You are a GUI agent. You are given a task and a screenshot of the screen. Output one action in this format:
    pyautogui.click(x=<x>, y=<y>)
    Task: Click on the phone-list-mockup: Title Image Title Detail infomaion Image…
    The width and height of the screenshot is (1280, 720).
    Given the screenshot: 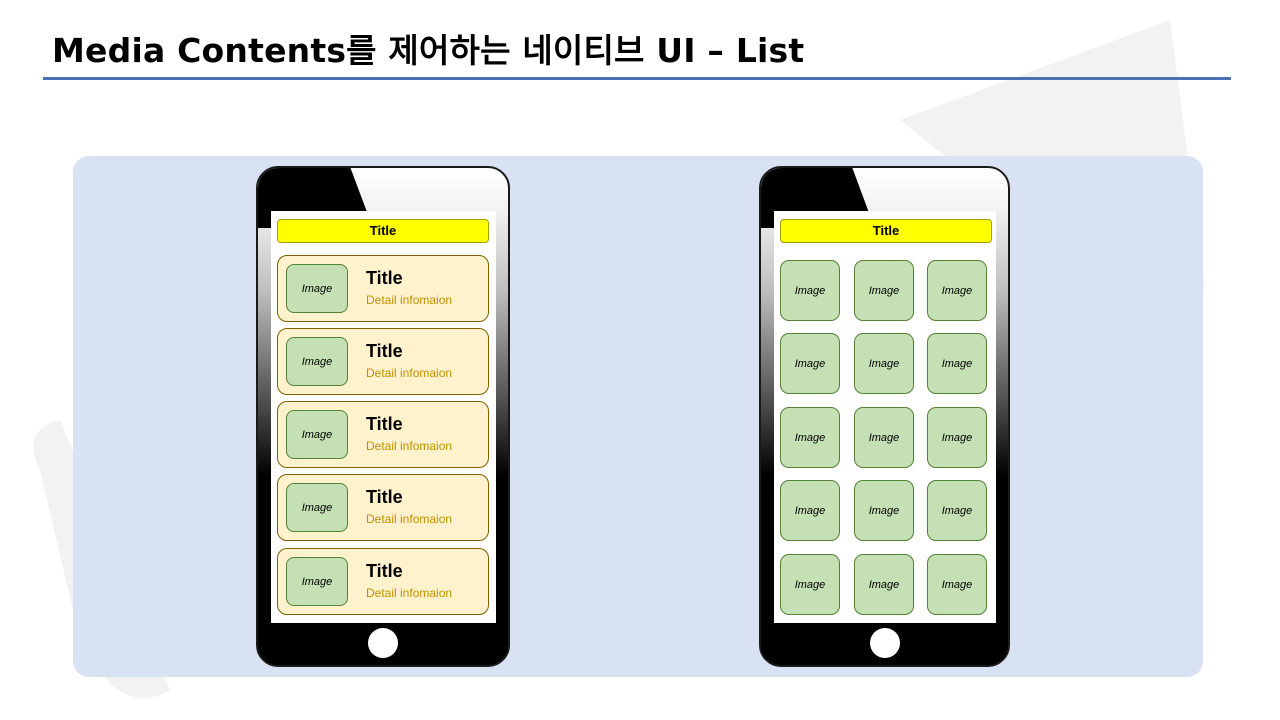 What is the action you would take?
    pyautogui.click(x=383, y=416)
    